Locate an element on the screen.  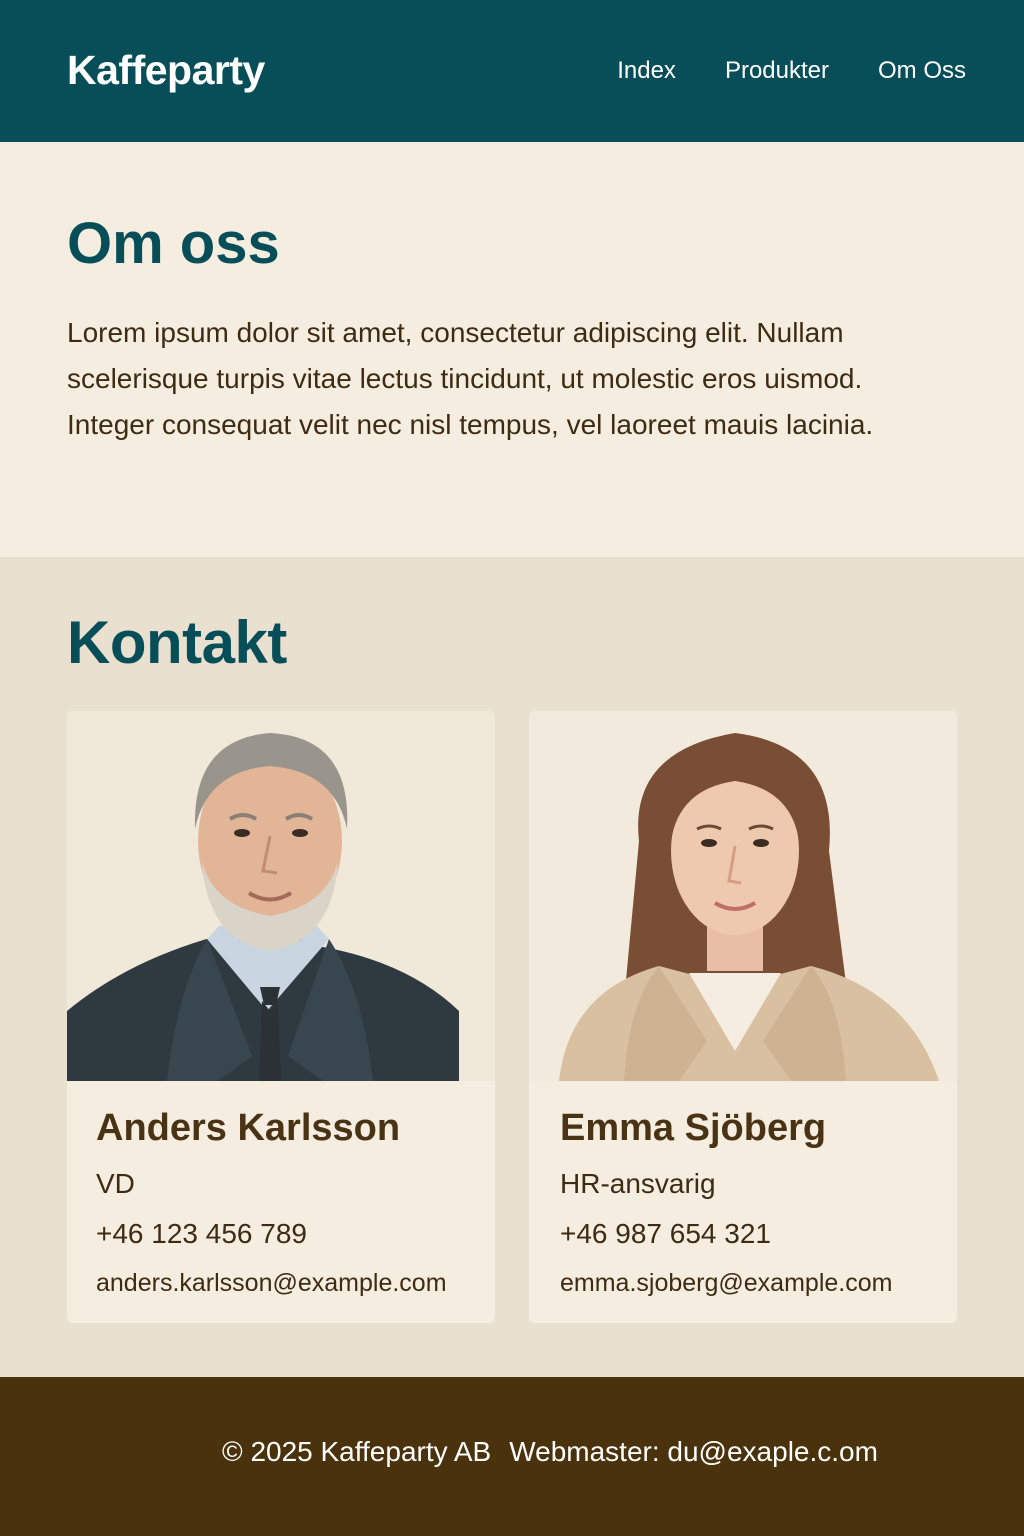
person-phone: +46 123 456 789 is located at coordinates (201, 1234).